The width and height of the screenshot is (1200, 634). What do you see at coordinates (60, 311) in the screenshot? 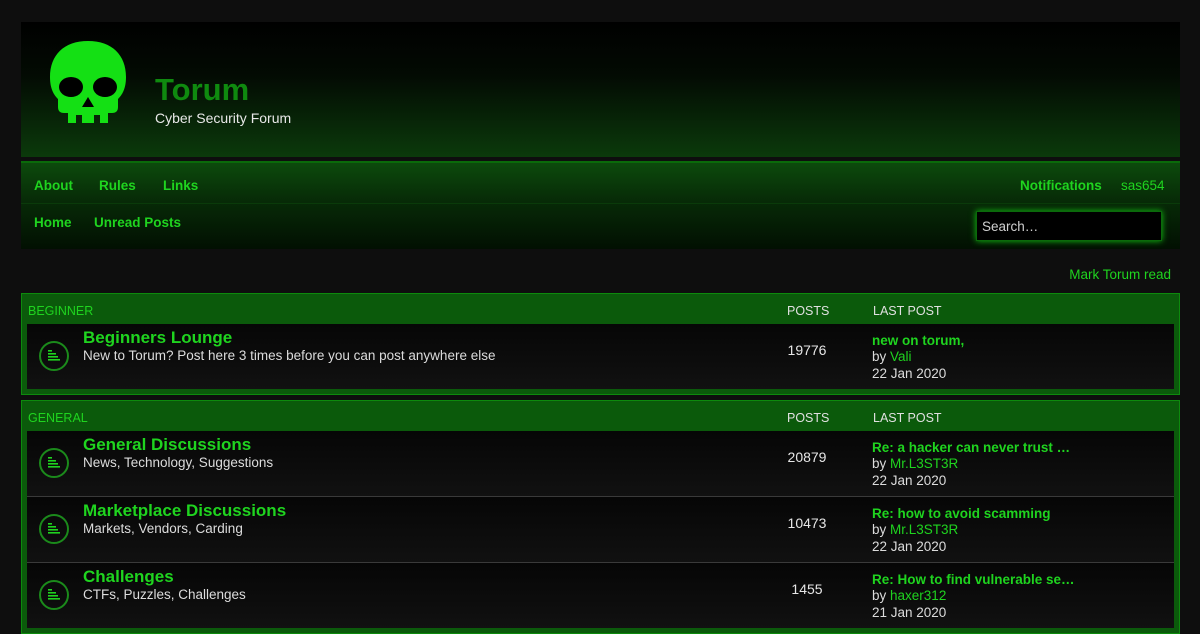
I see `section-title: BEGINNER` at bounding box center [60, 311].